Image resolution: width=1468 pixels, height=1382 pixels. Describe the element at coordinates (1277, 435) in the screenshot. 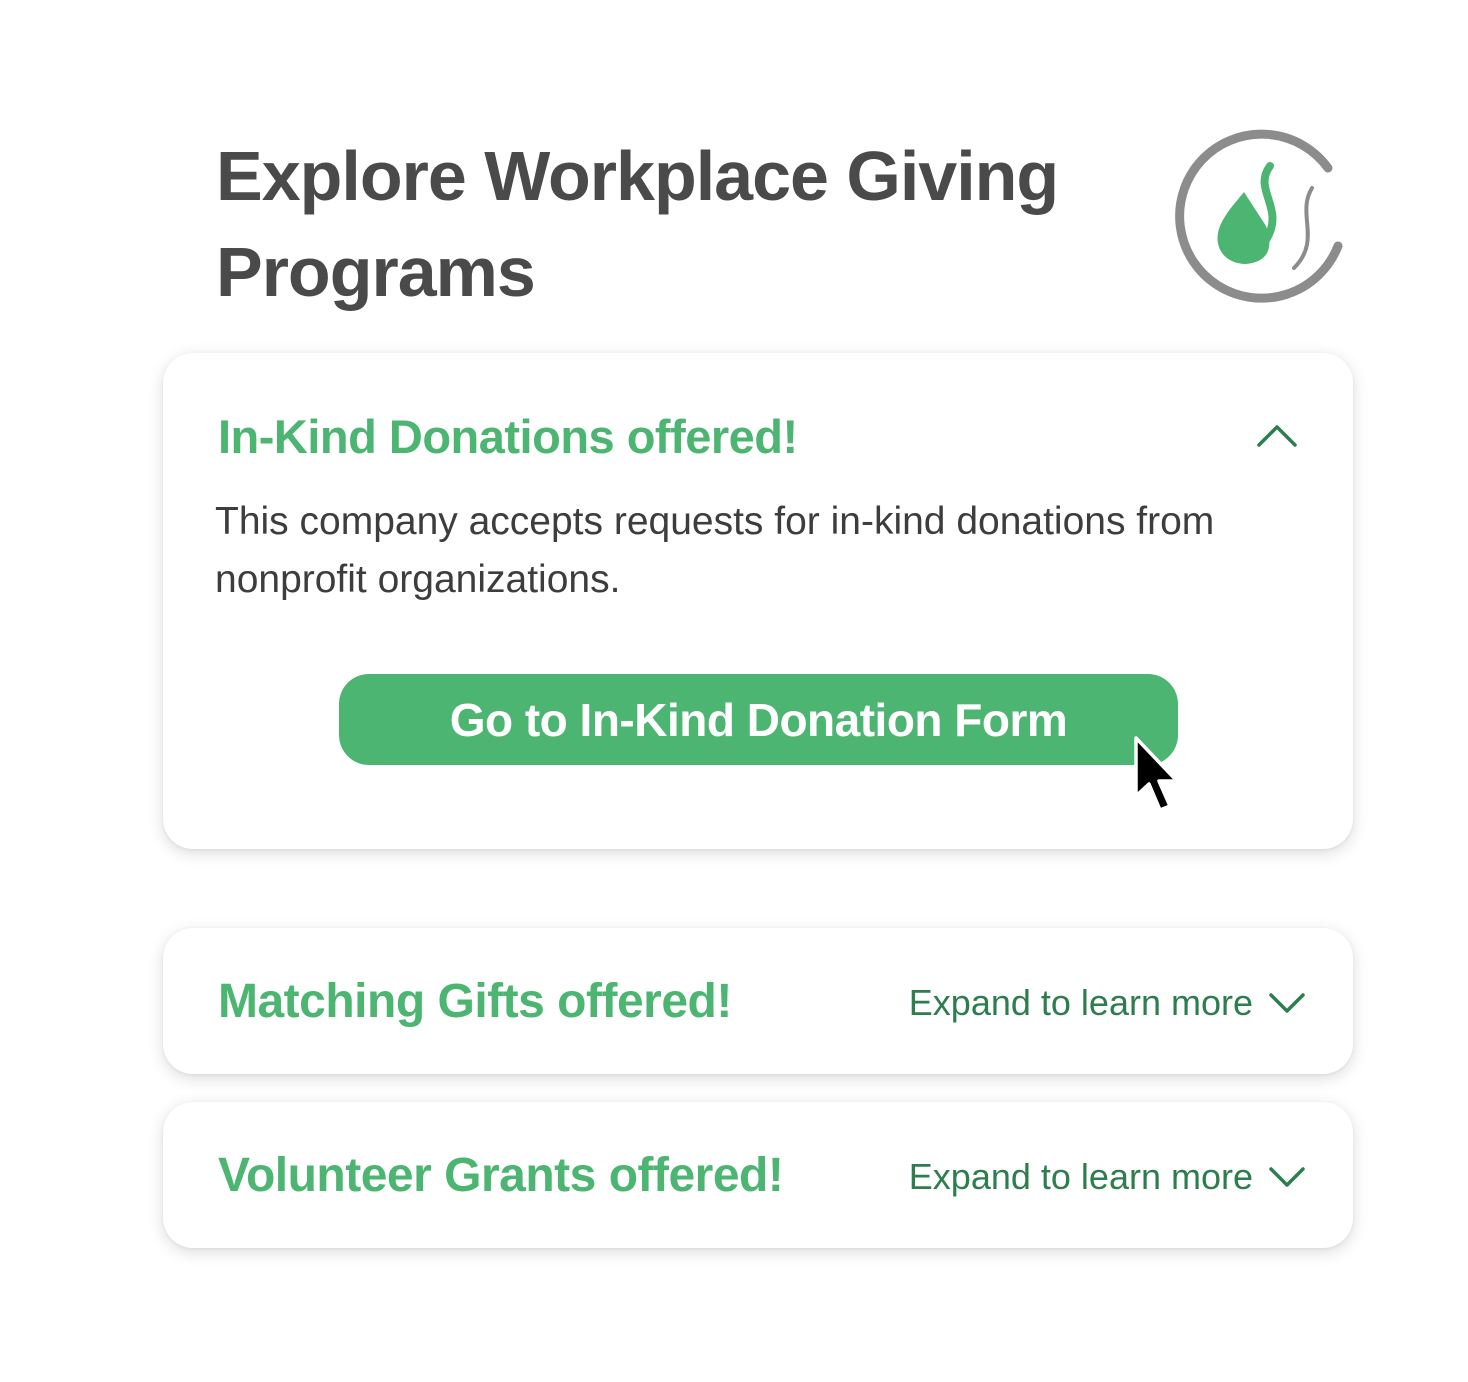

I see `chevron-up-icon` at that location.